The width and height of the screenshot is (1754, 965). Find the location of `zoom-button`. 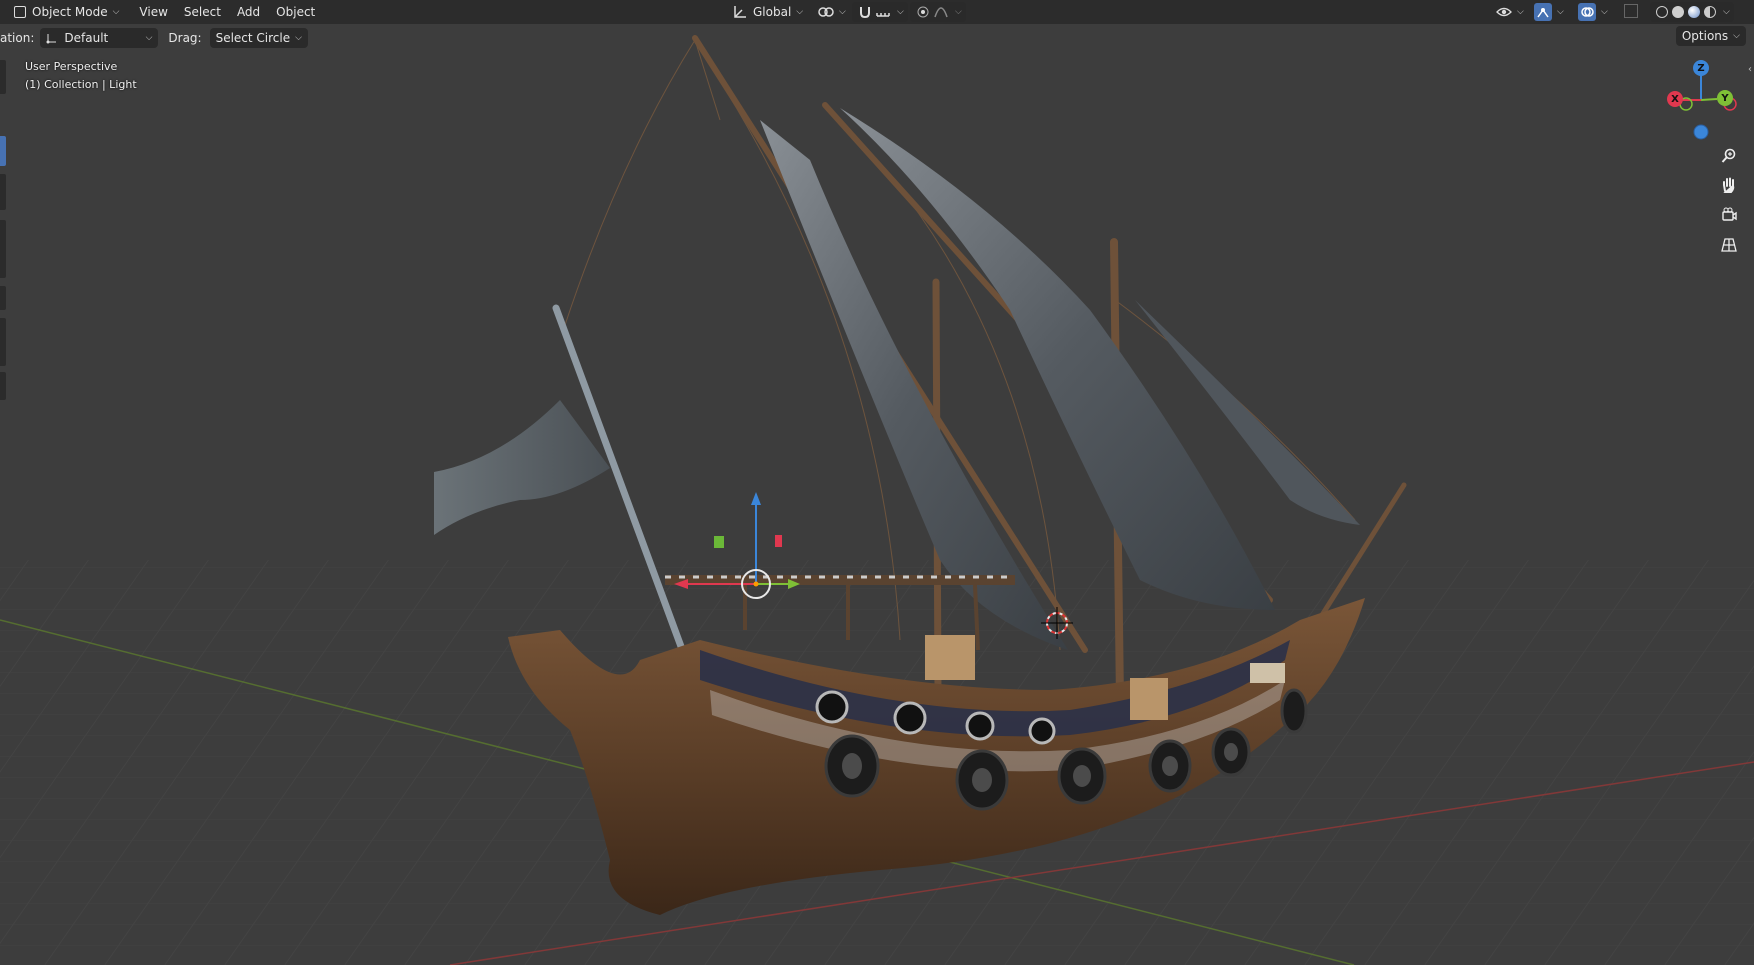

zoom-button is located at coordinates (1729, 156).